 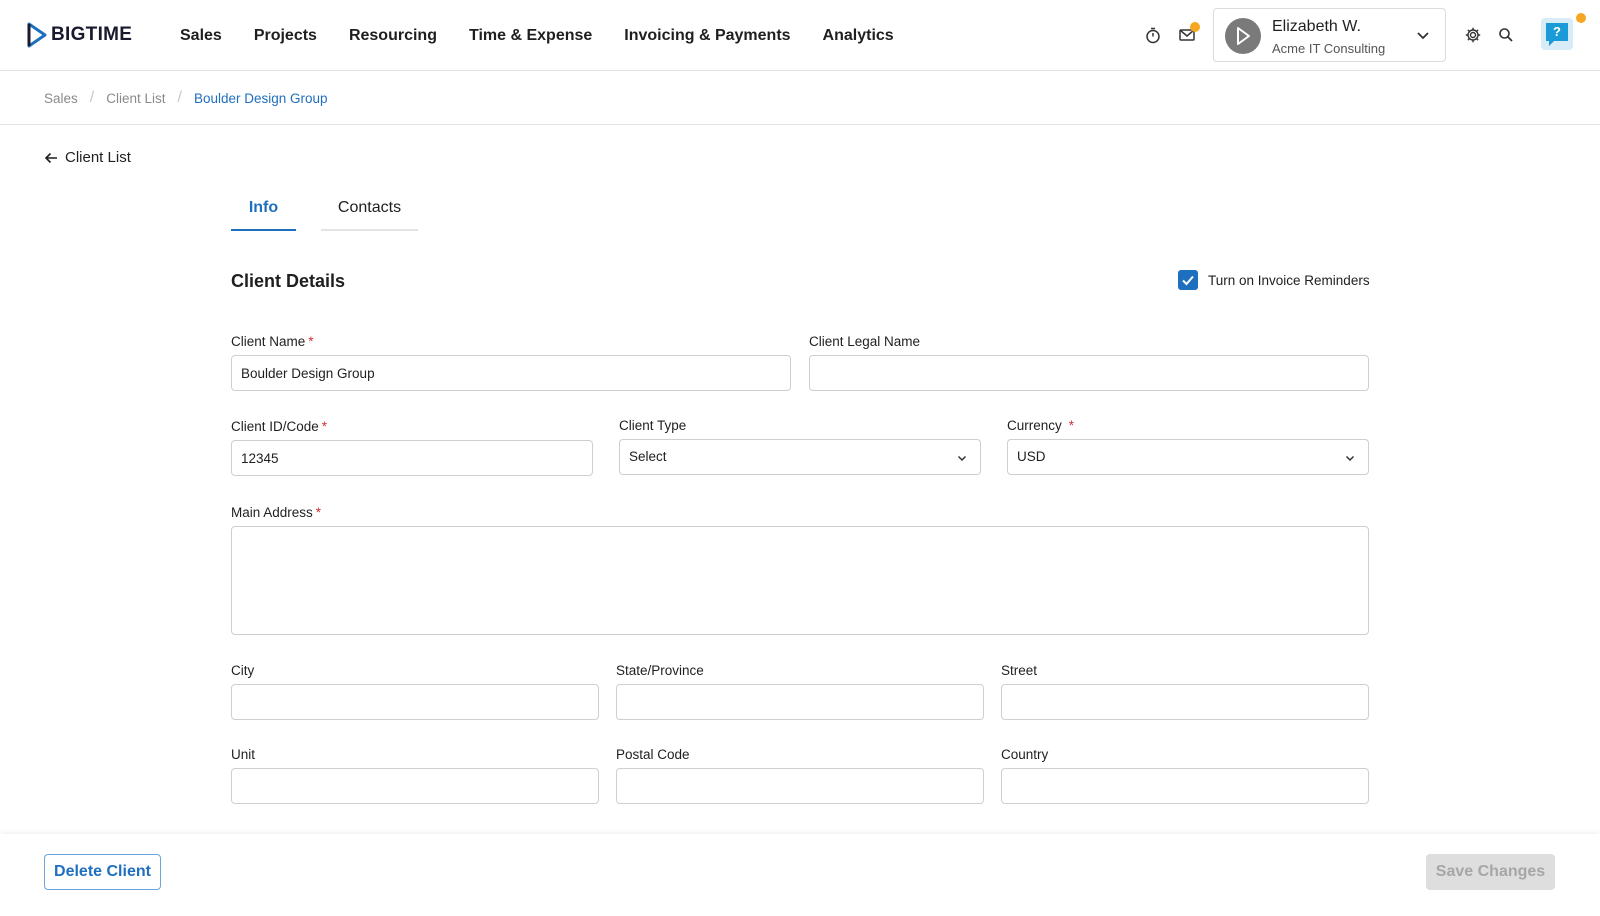 I want to click on client-name-label: Client Name *, so click(x=272, y=341).